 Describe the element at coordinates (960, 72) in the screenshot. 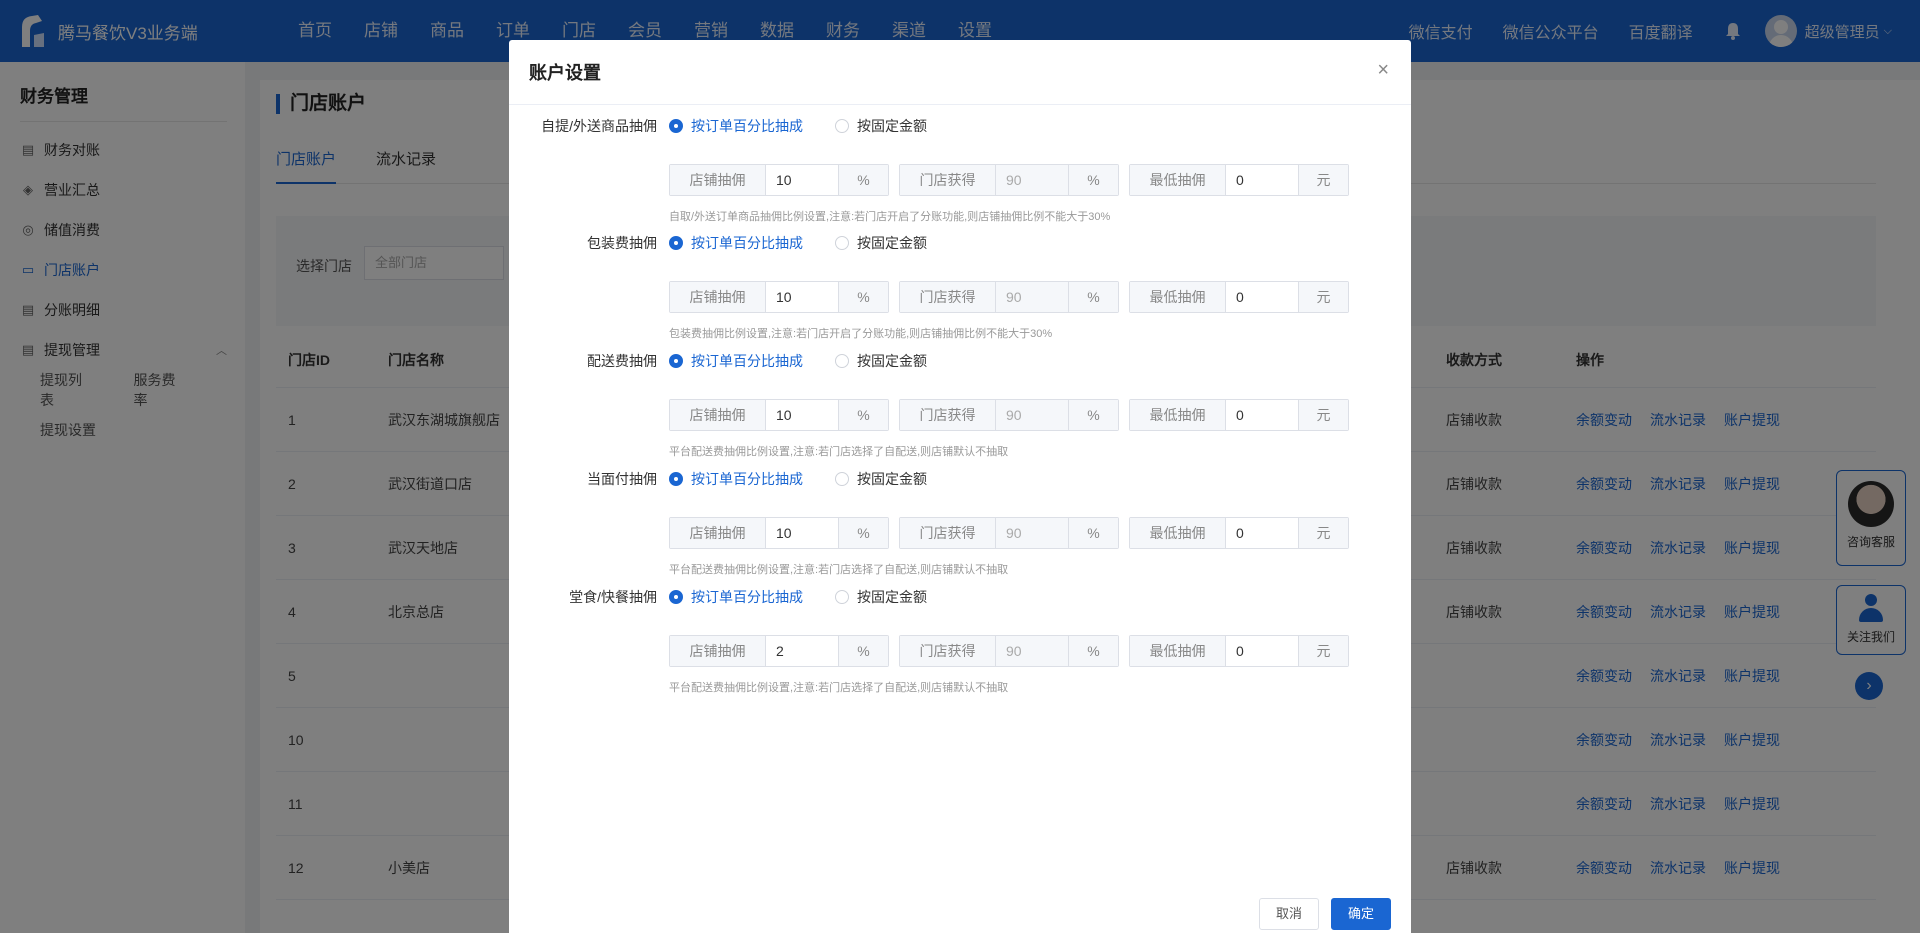

I see `dialog-header: 账户设置` at that location.